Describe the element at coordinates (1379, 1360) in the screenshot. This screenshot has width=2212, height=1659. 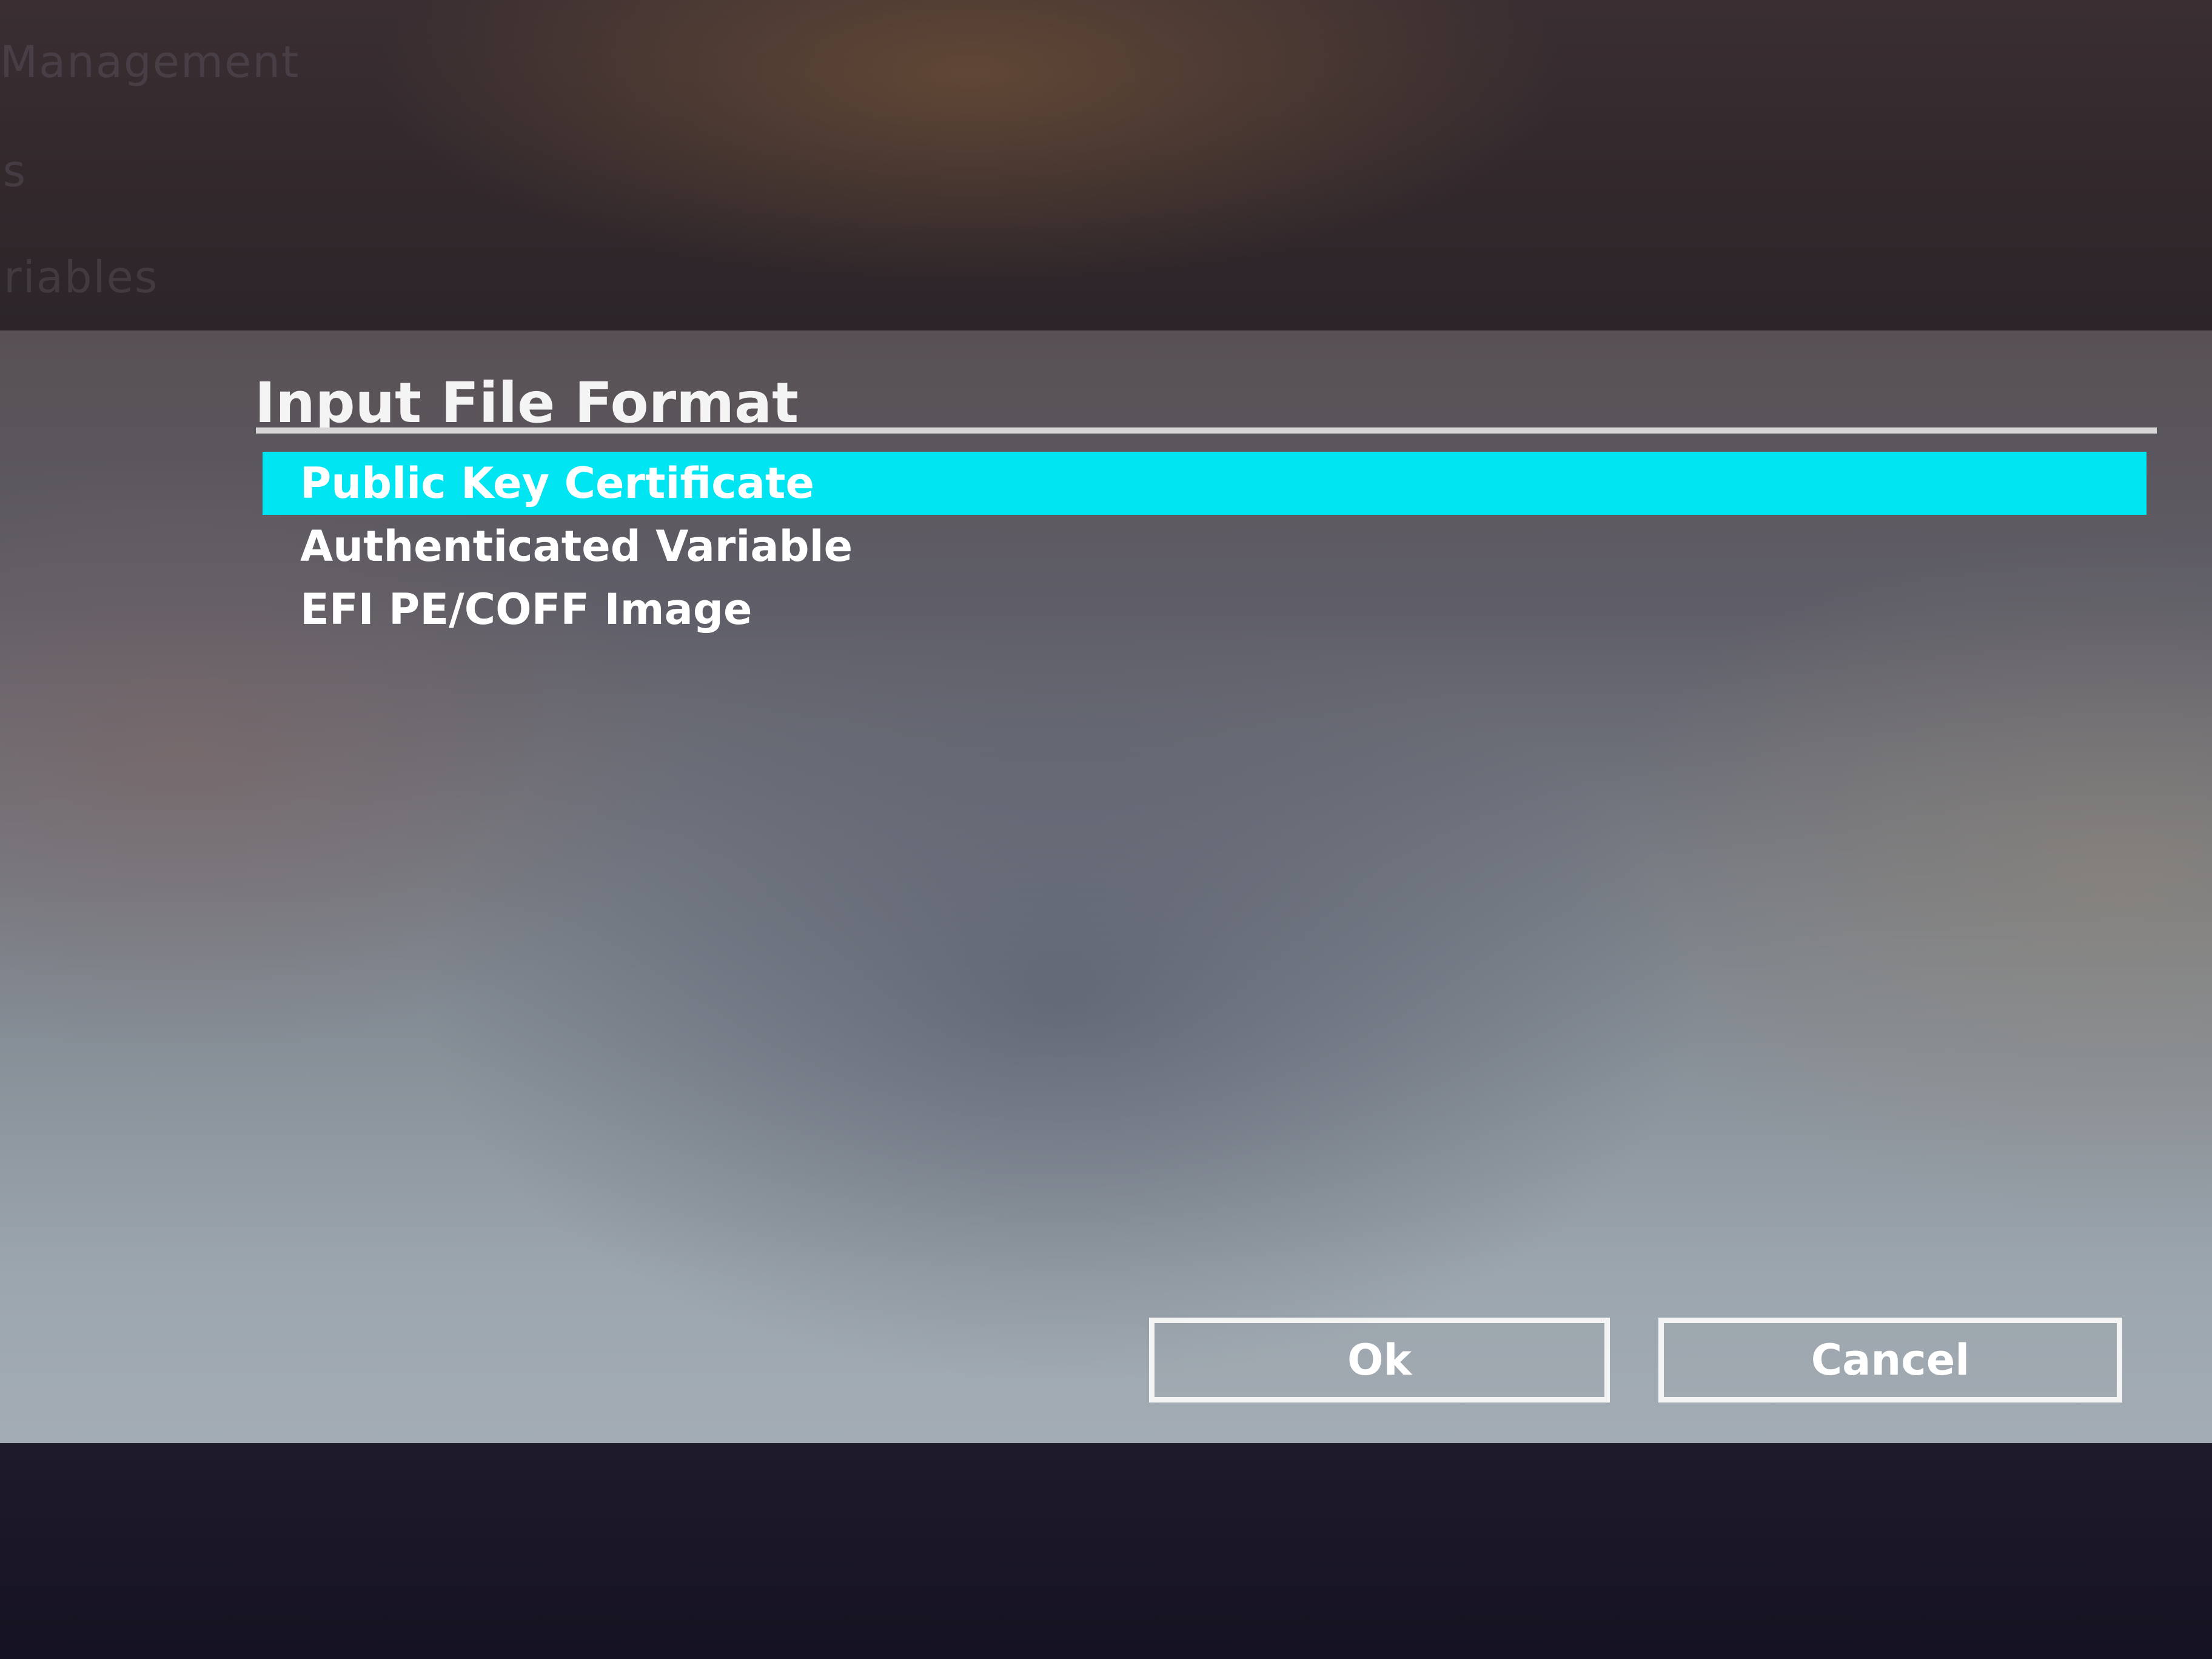
I see `ok-button: Ok` at that location.